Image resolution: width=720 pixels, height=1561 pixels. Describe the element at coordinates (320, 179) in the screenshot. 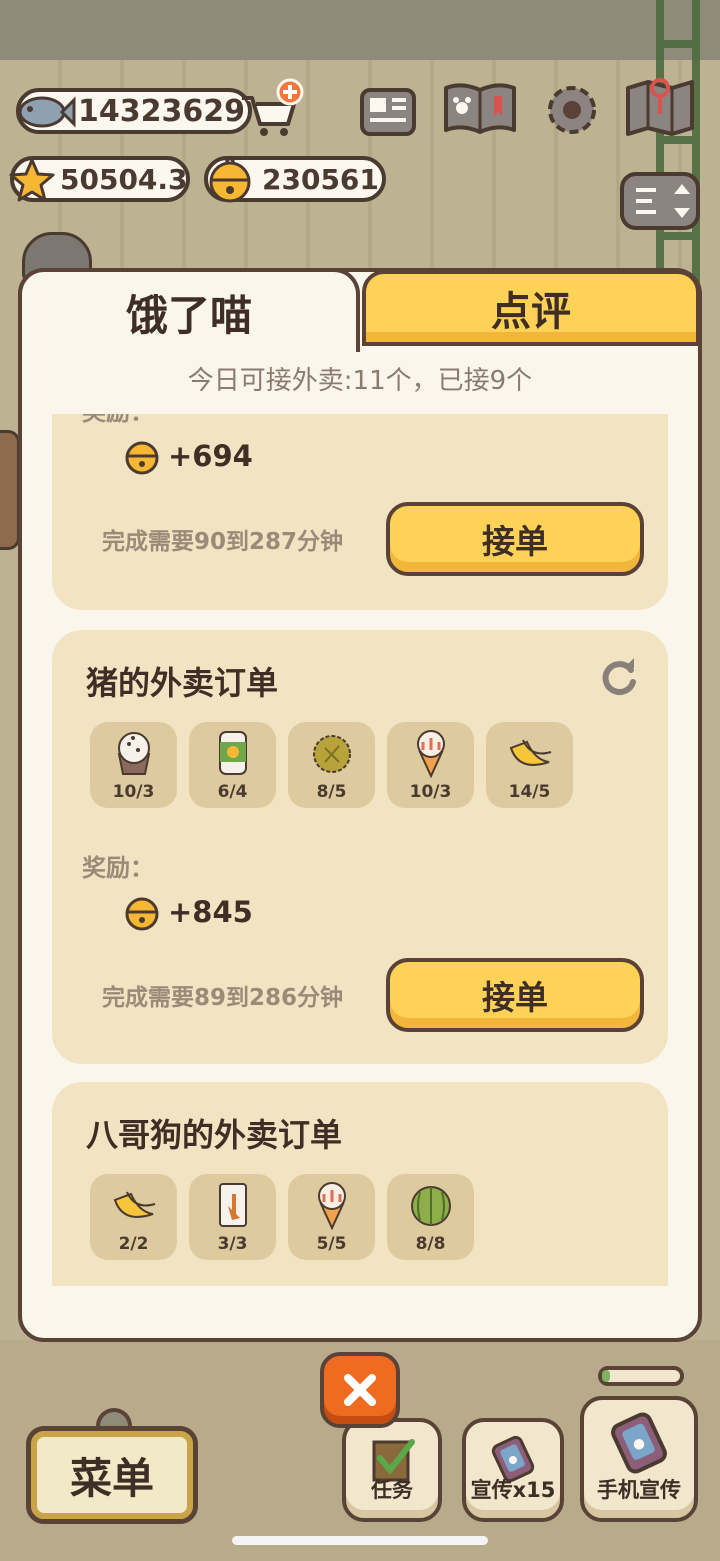

I see `bell-count: 230561` at that location.